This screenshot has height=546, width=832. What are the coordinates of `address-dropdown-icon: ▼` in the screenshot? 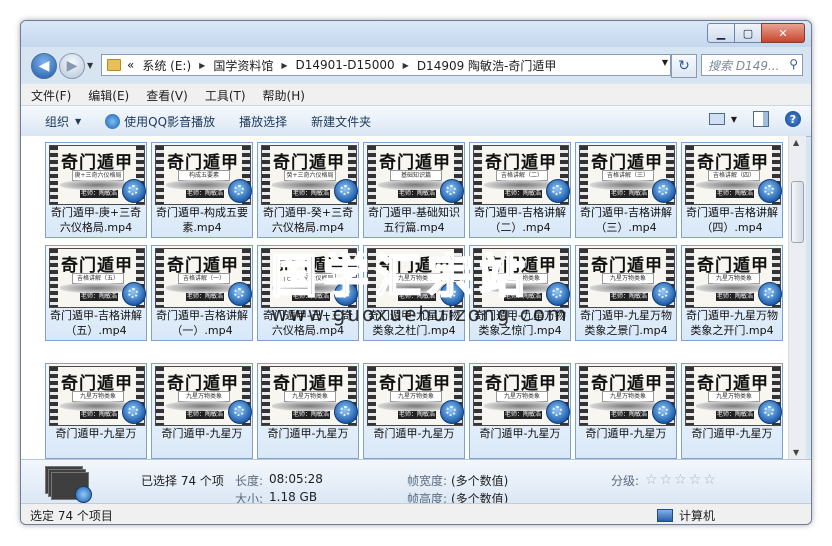 It's located at (665, 62).